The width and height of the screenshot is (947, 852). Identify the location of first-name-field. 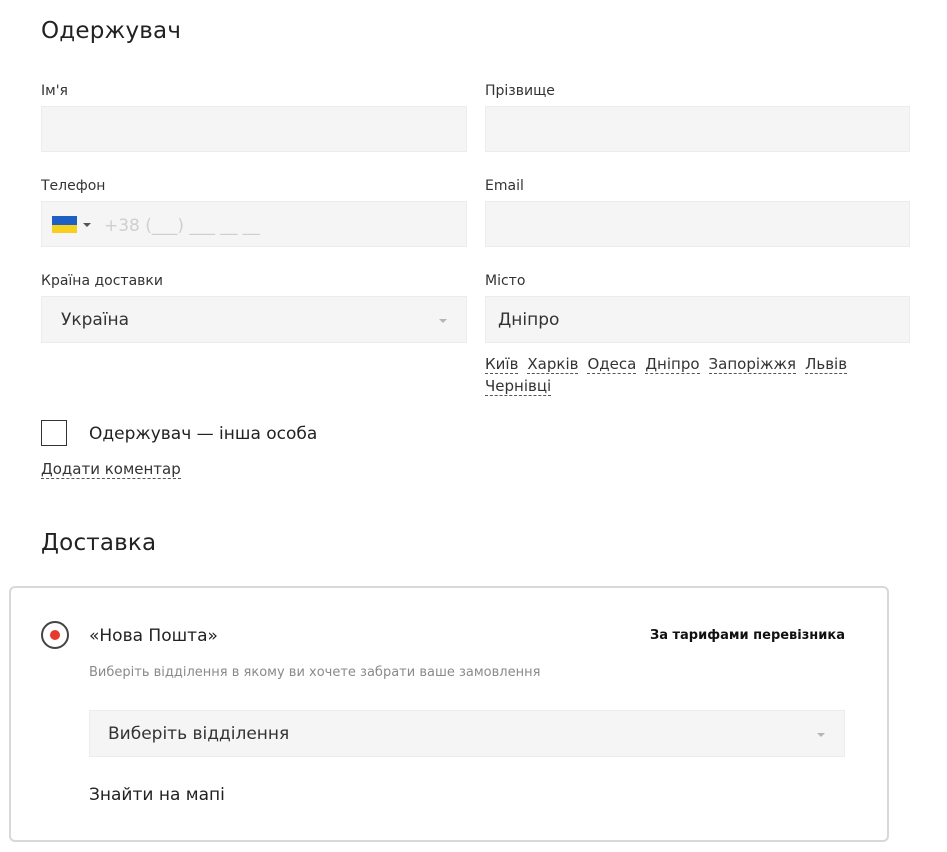
(254, 129).